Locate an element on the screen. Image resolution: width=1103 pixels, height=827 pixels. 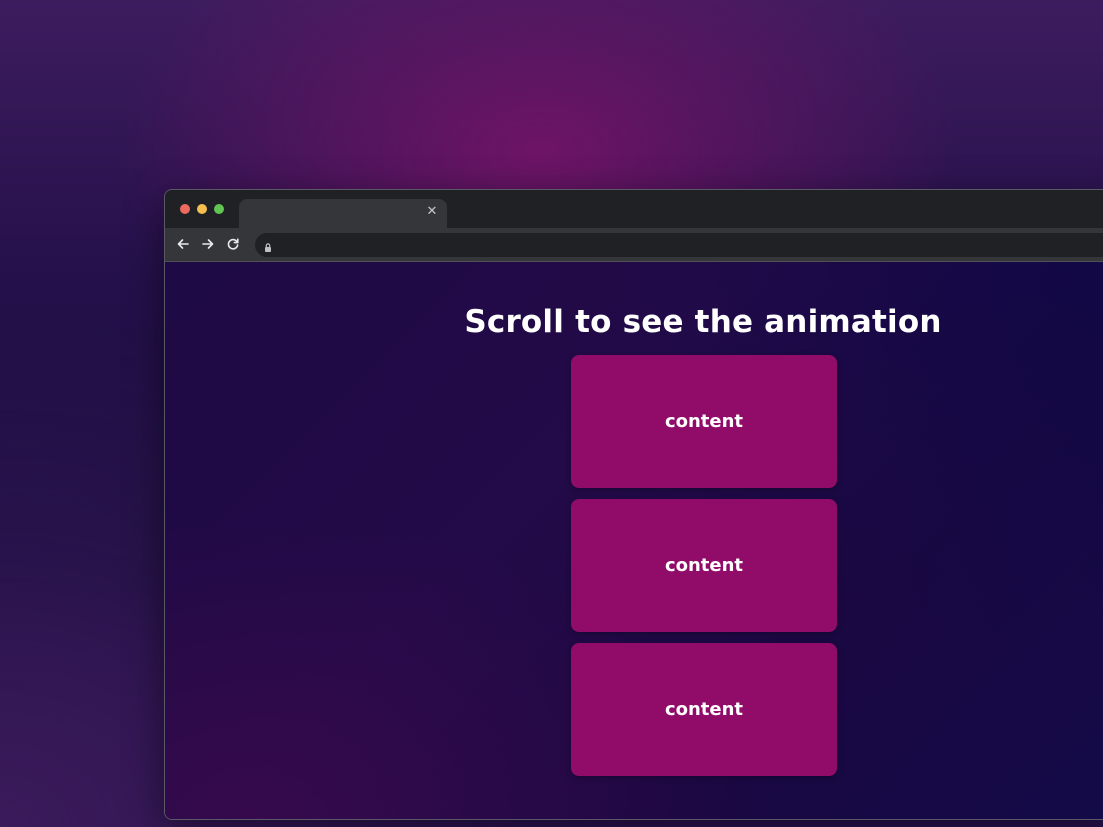
browser-tab: ✕ is located at coordinates (343, 213).